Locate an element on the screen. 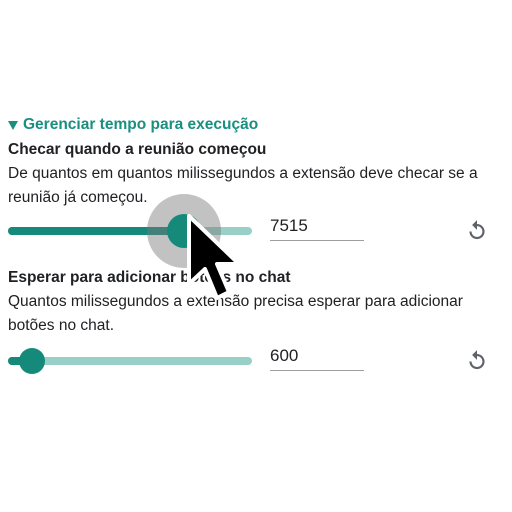 Image resolution: width=512 pixels, height=512 pixels. check-meeting-value-input: 7515 is located at coordinates (317, 226).